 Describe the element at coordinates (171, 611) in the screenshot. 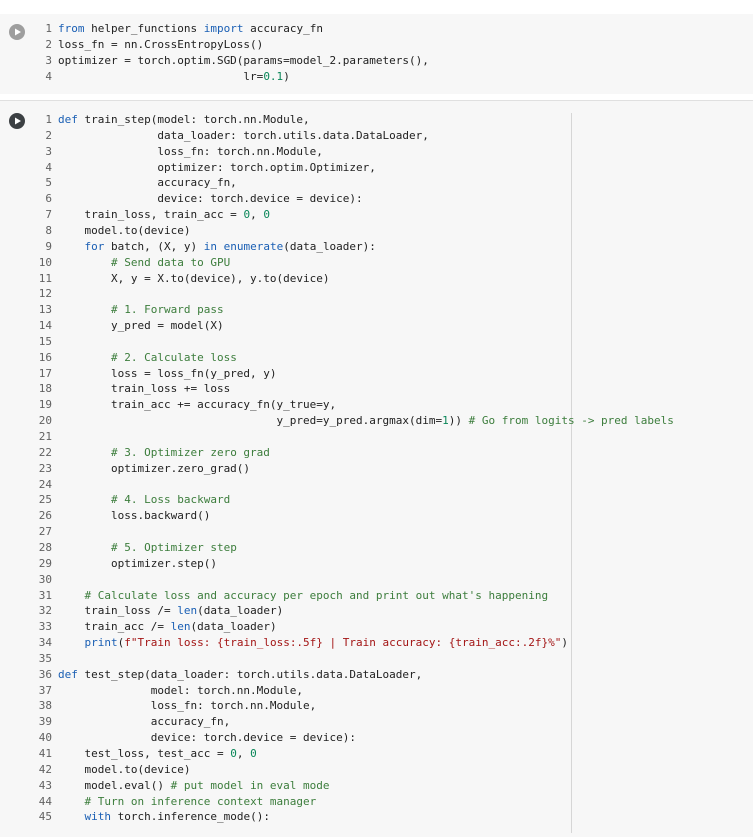

I see `code-text: train_loss /= len(data_loader)` at that location.